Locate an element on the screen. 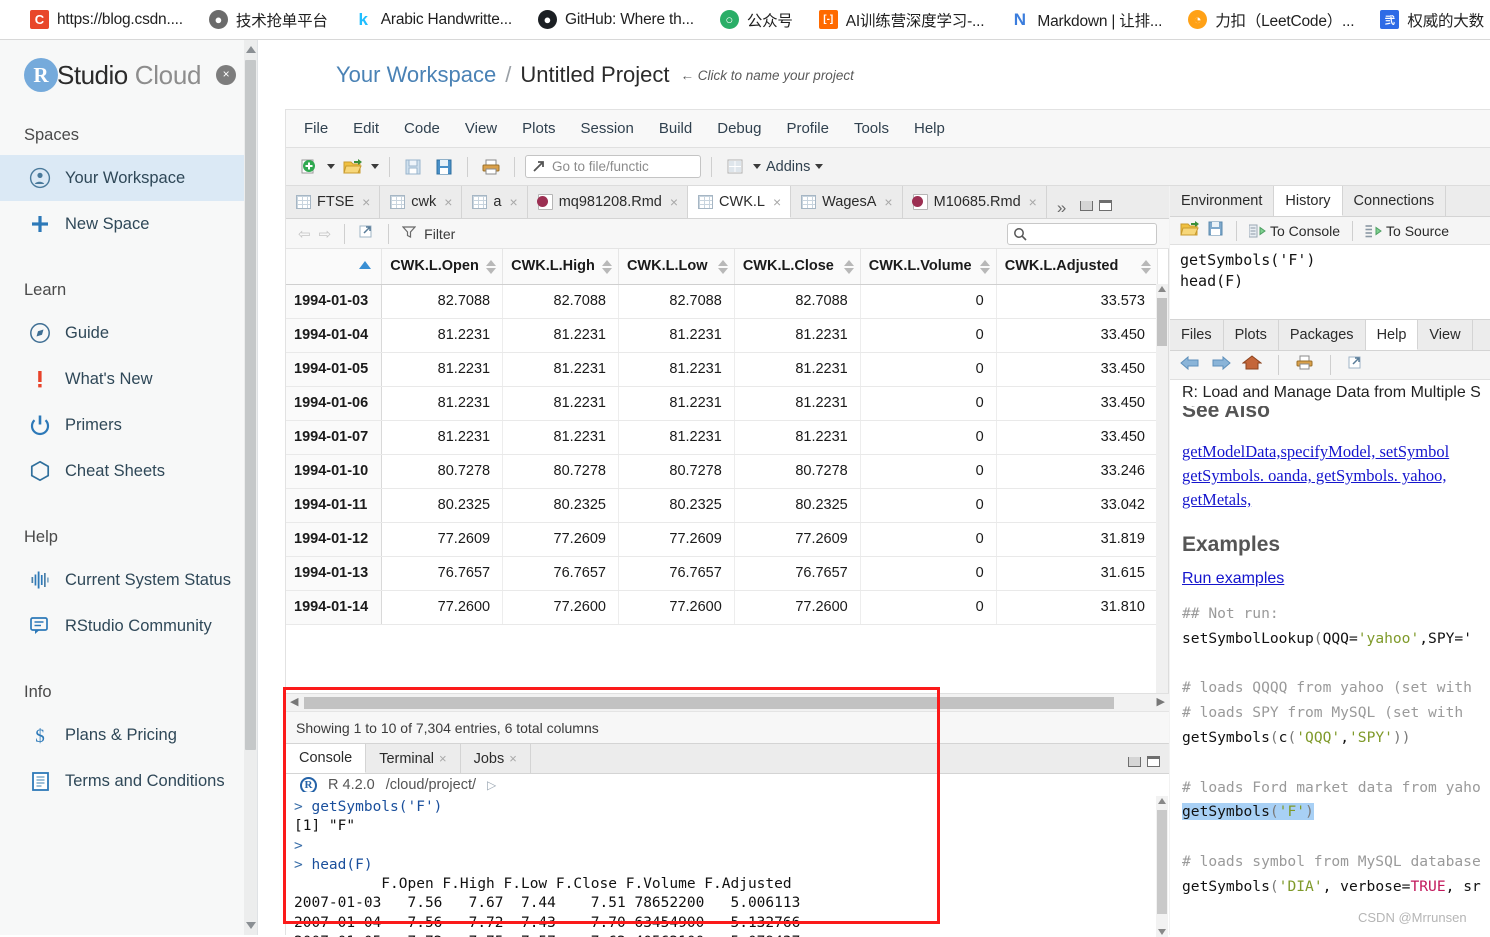 This screenshot has height=937, width=1490. tab-packages: Packages is located at coordinates (1322, 335).